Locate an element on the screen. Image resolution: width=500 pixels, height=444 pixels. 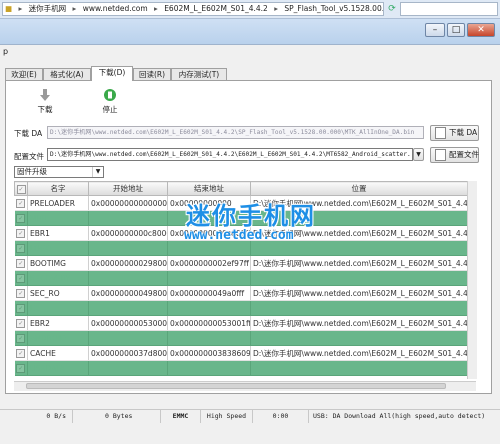
table-header-row: ✓ 名字 开始地址 结束地址 位置 is located at coordinates (241, 188).